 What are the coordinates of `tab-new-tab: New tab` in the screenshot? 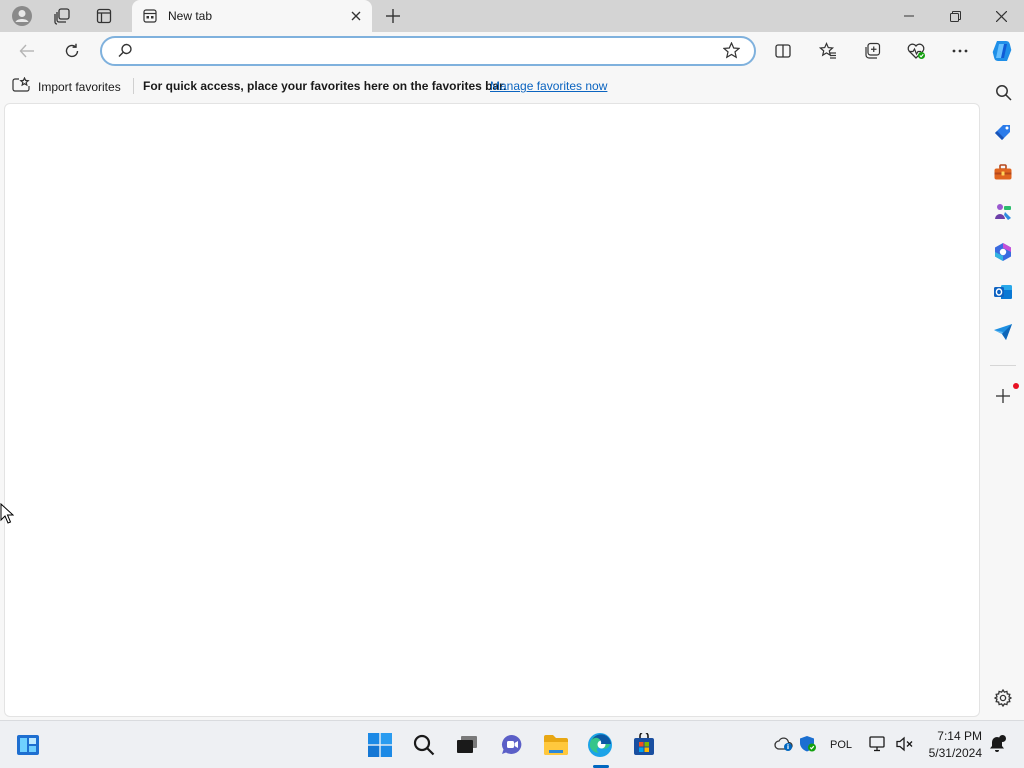 It's located at (252, 16).